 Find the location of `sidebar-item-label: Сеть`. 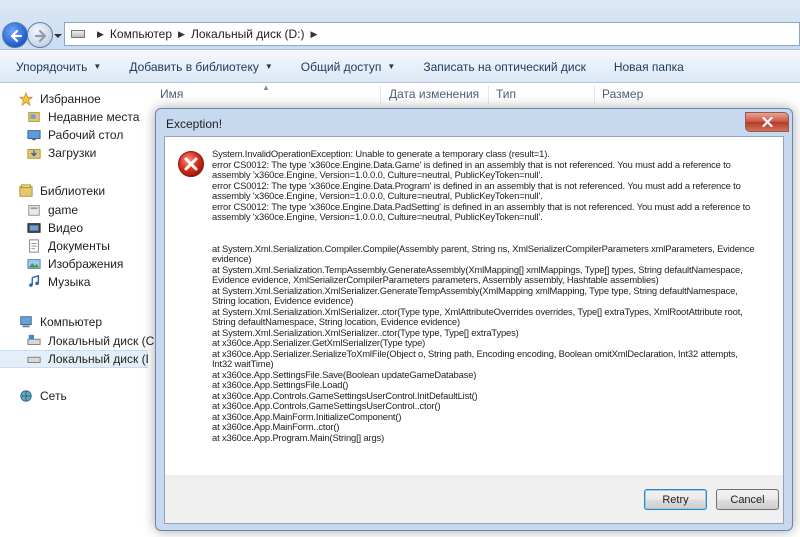

sidebar-item-label: Сеть is located at coordinates (53, 396).